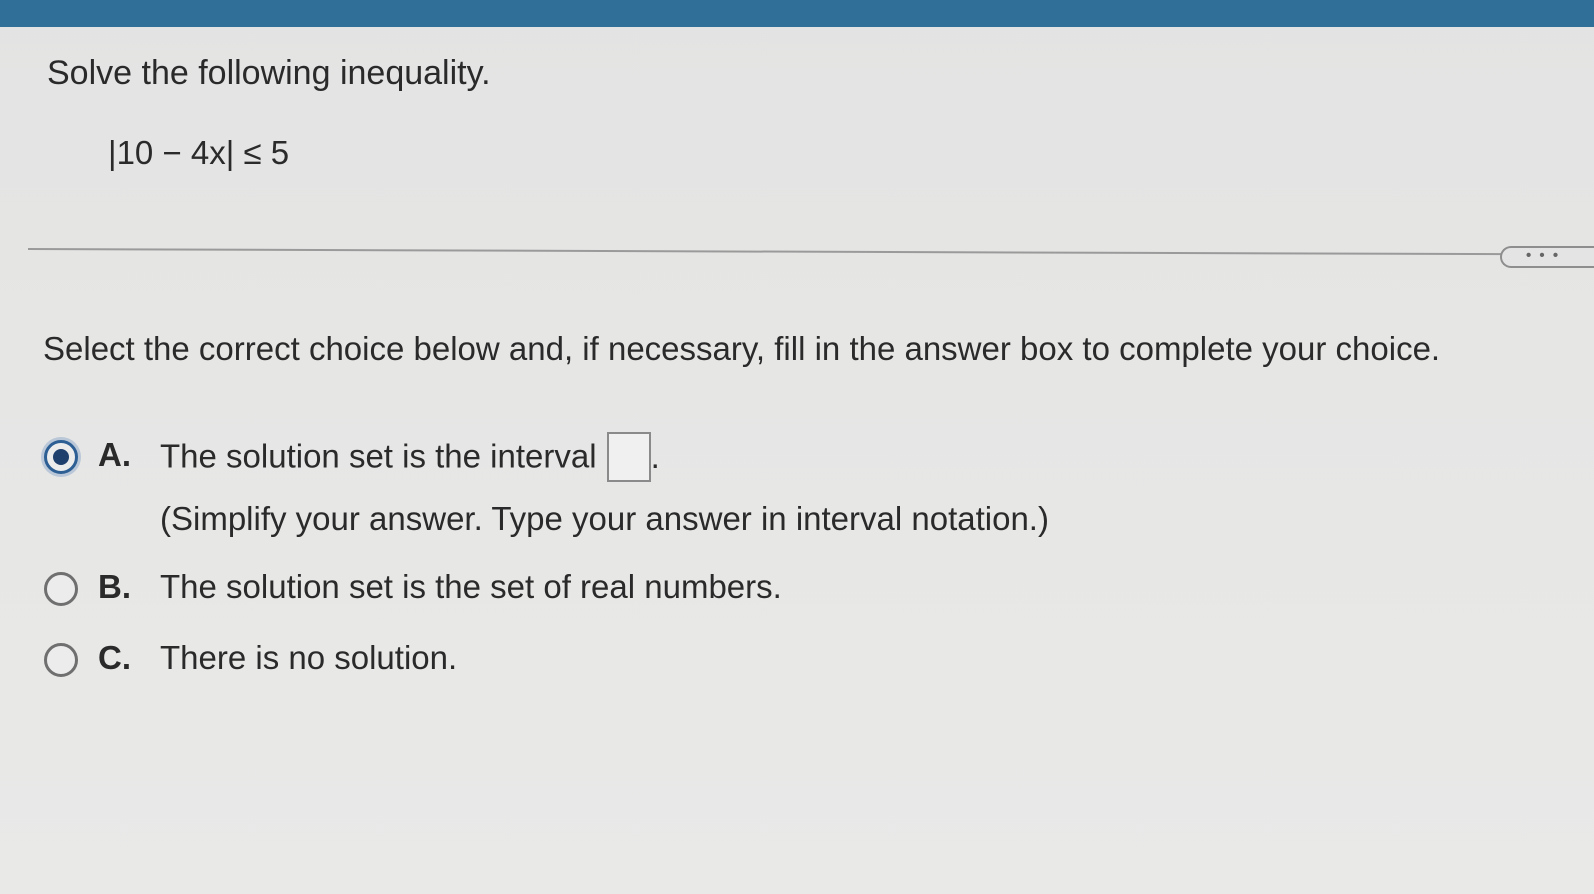 This screenshot has width=1594, height=894. I want to click on inequality-expression: |10 − 4x| ≤ 5, so click(199, 152).